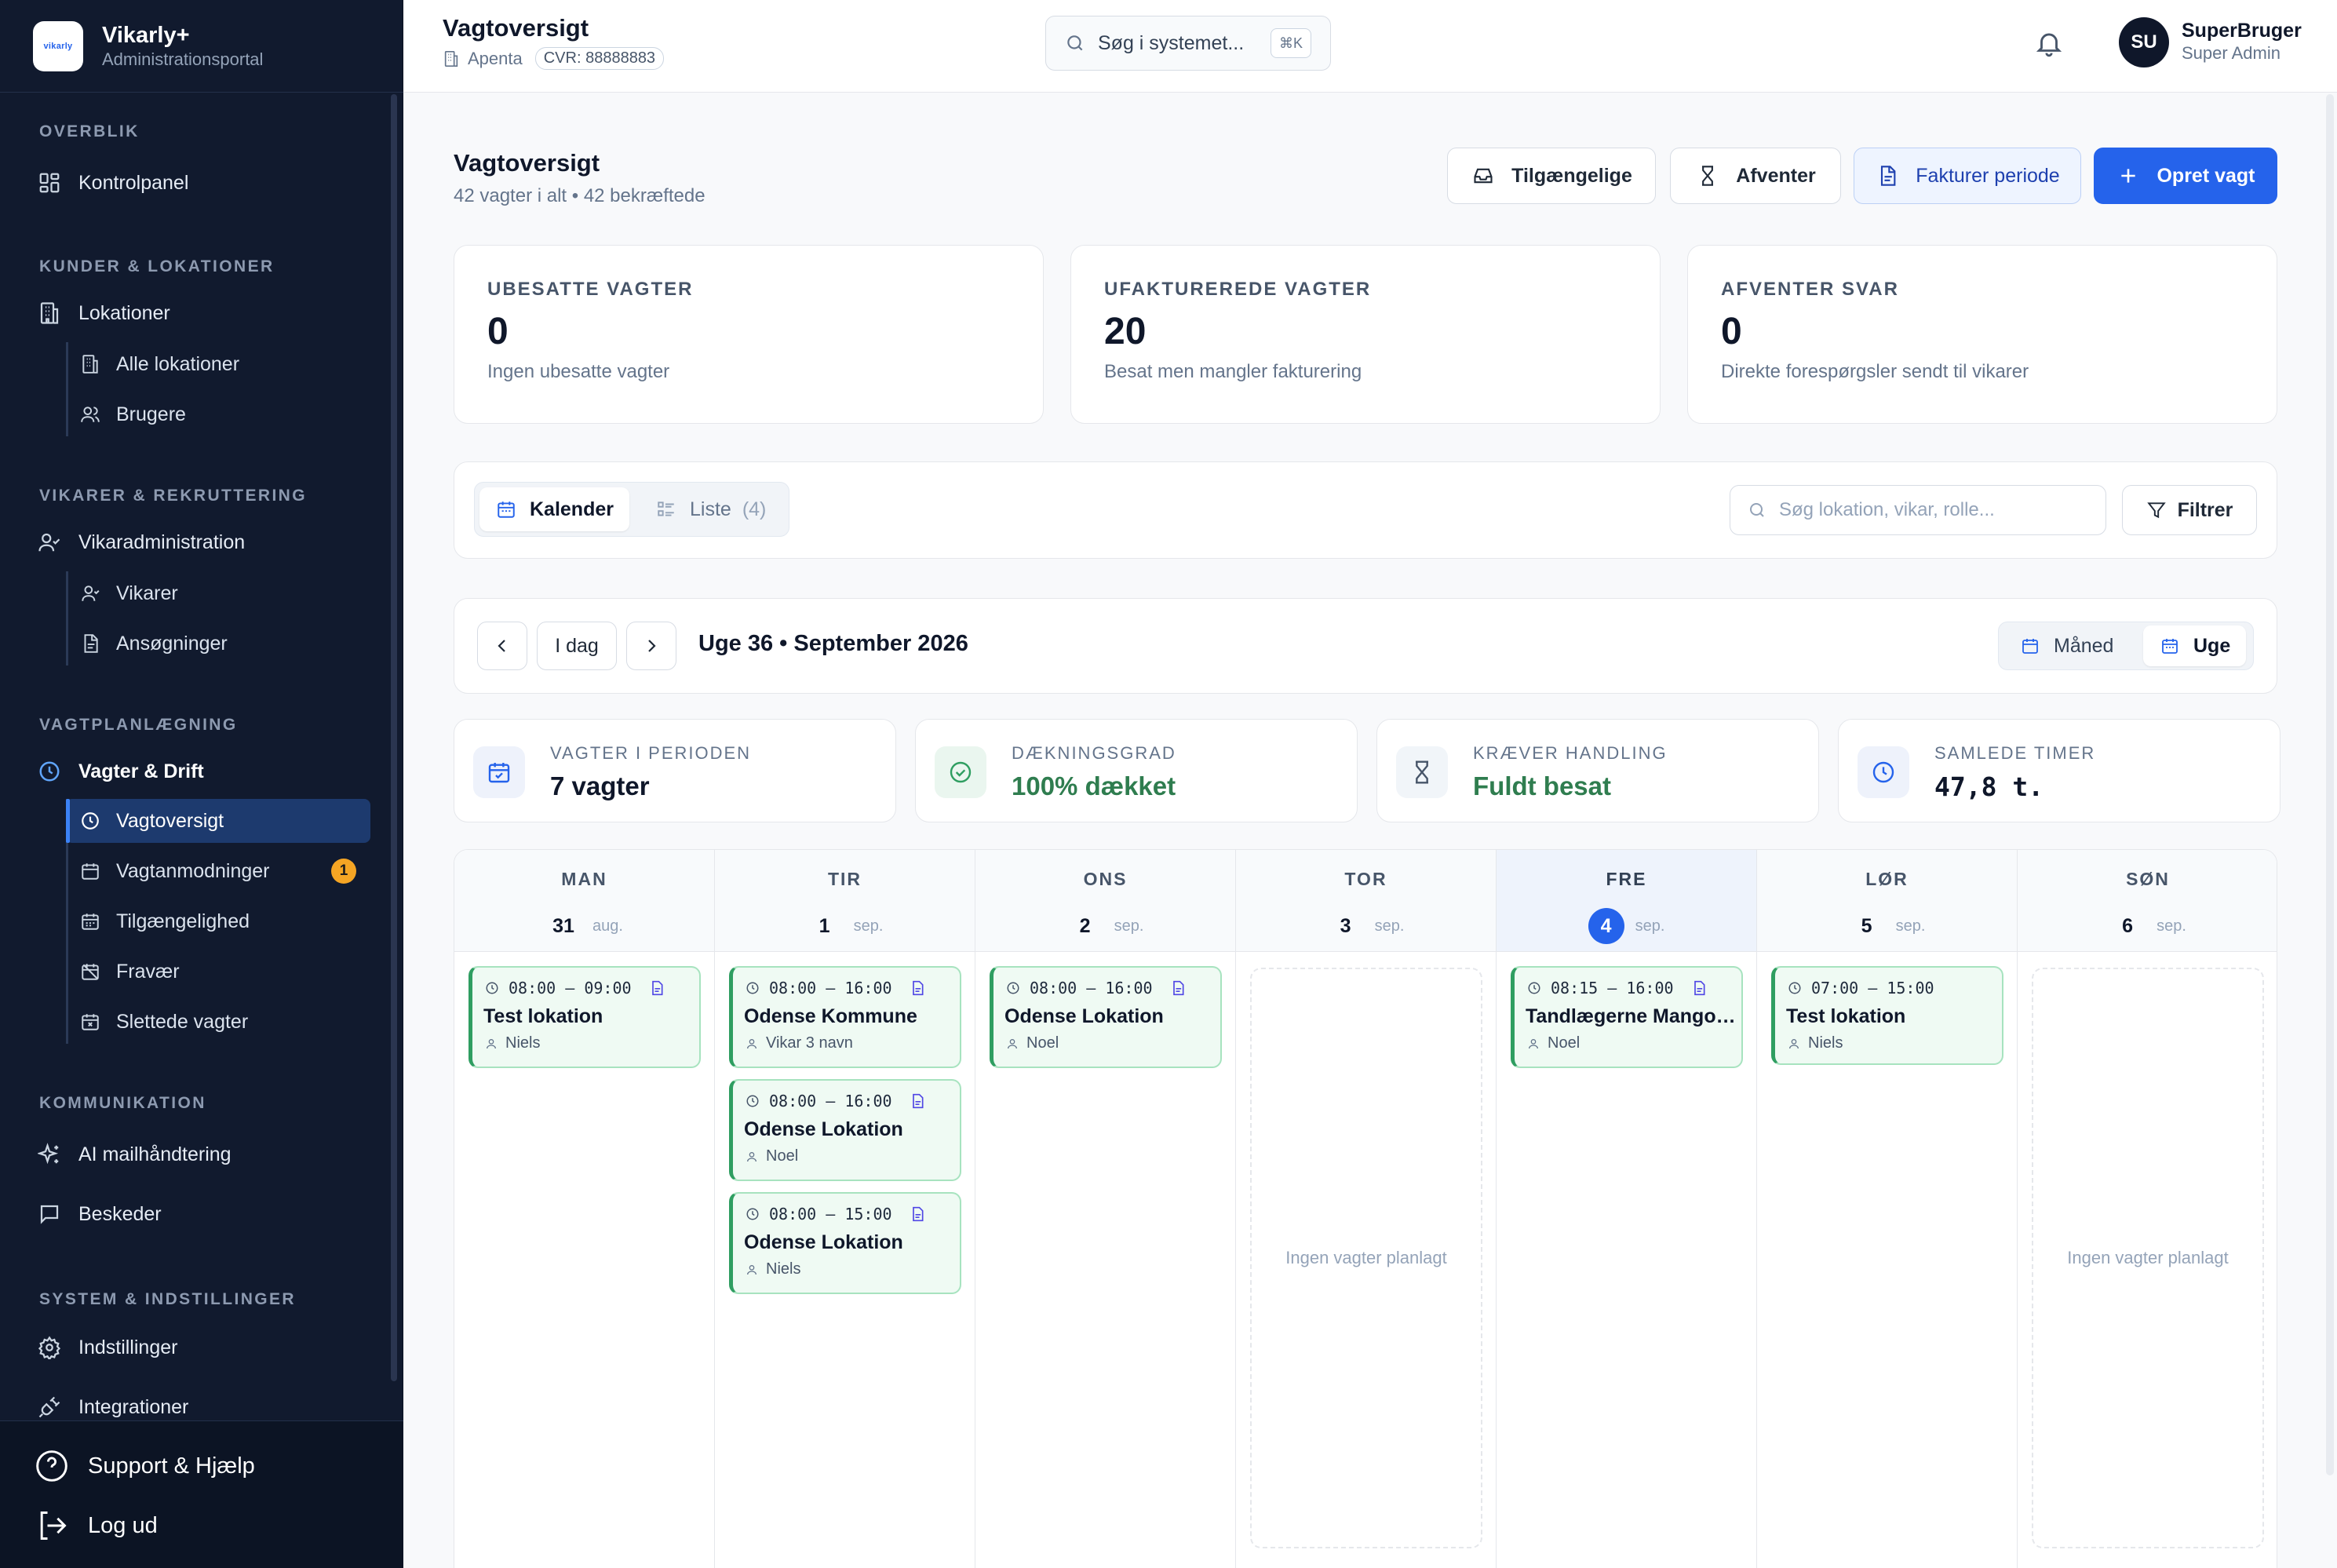  What do you see at coordinates (2242, 41) in the screenshot?
I see `user-menu: SuperBruger Super Admin` at bounding box center [2242, 41].